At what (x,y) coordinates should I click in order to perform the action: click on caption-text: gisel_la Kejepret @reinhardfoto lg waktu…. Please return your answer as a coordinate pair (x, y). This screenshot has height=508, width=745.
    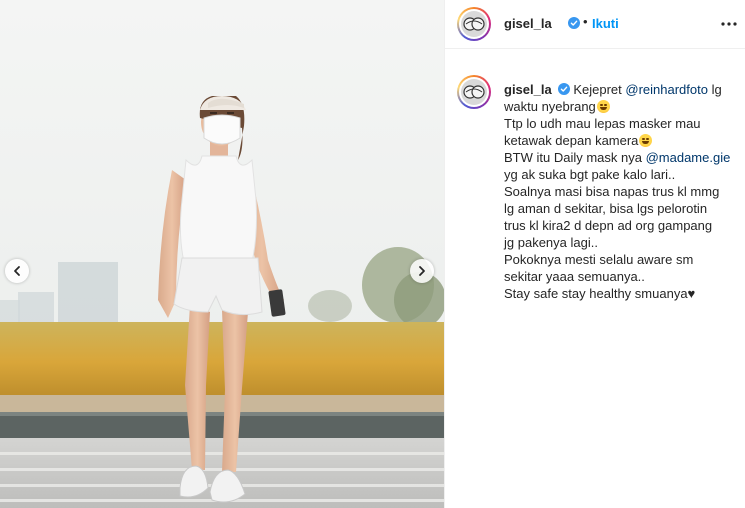
    Looking at the image, I should click on (622, 191).